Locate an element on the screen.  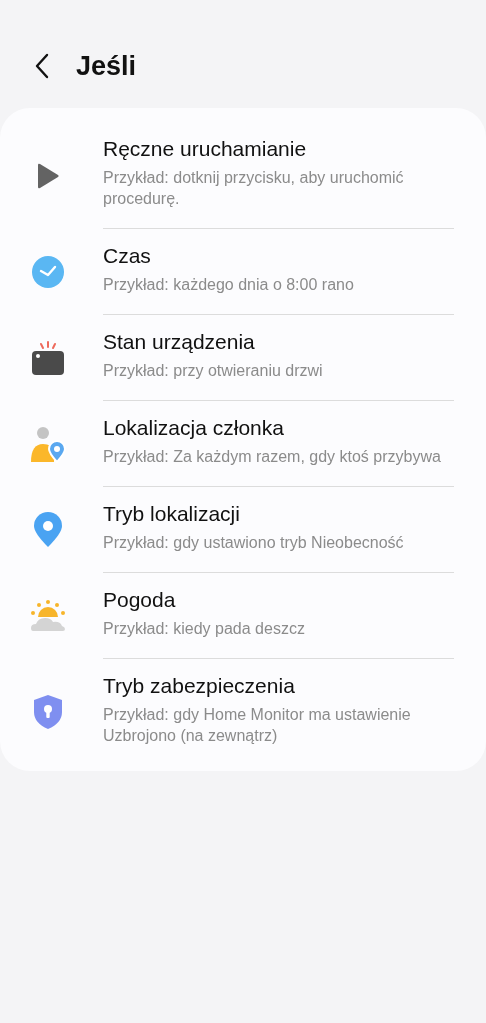
condition-title: Ręczne uruchamianie is located at coordinates (205, 149).